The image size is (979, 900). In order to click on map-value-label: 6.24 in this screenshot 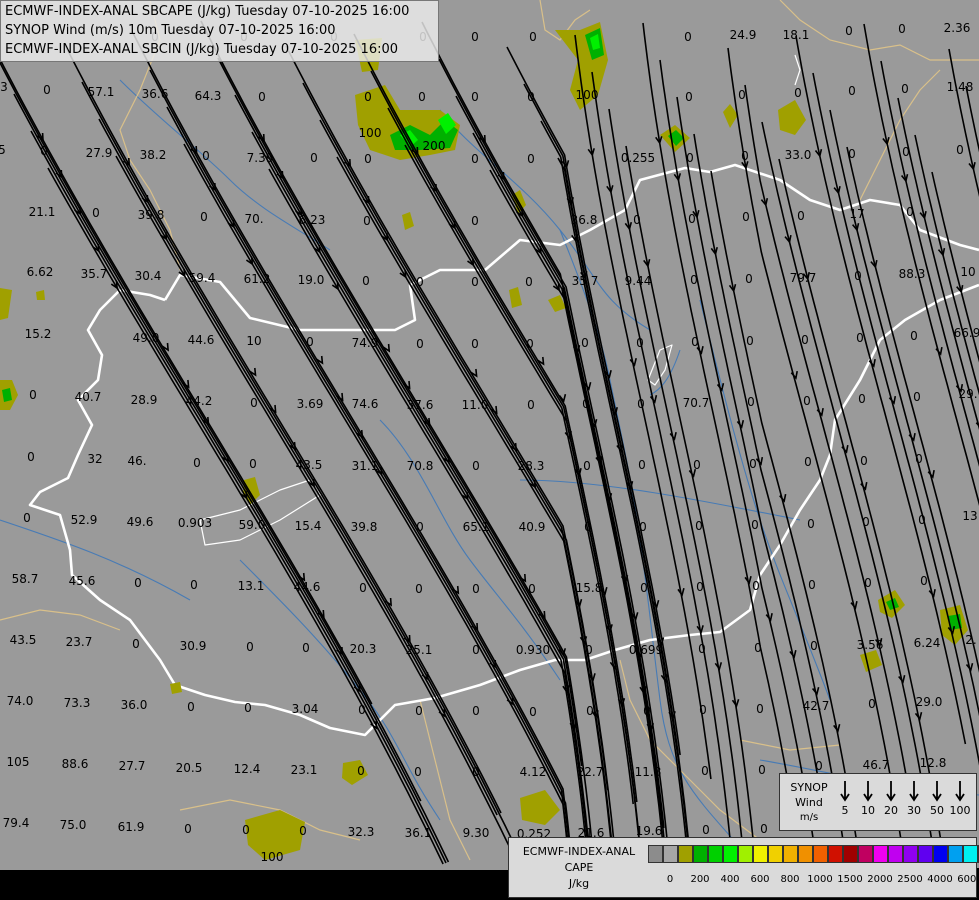, I will do `click(927, 643)`.